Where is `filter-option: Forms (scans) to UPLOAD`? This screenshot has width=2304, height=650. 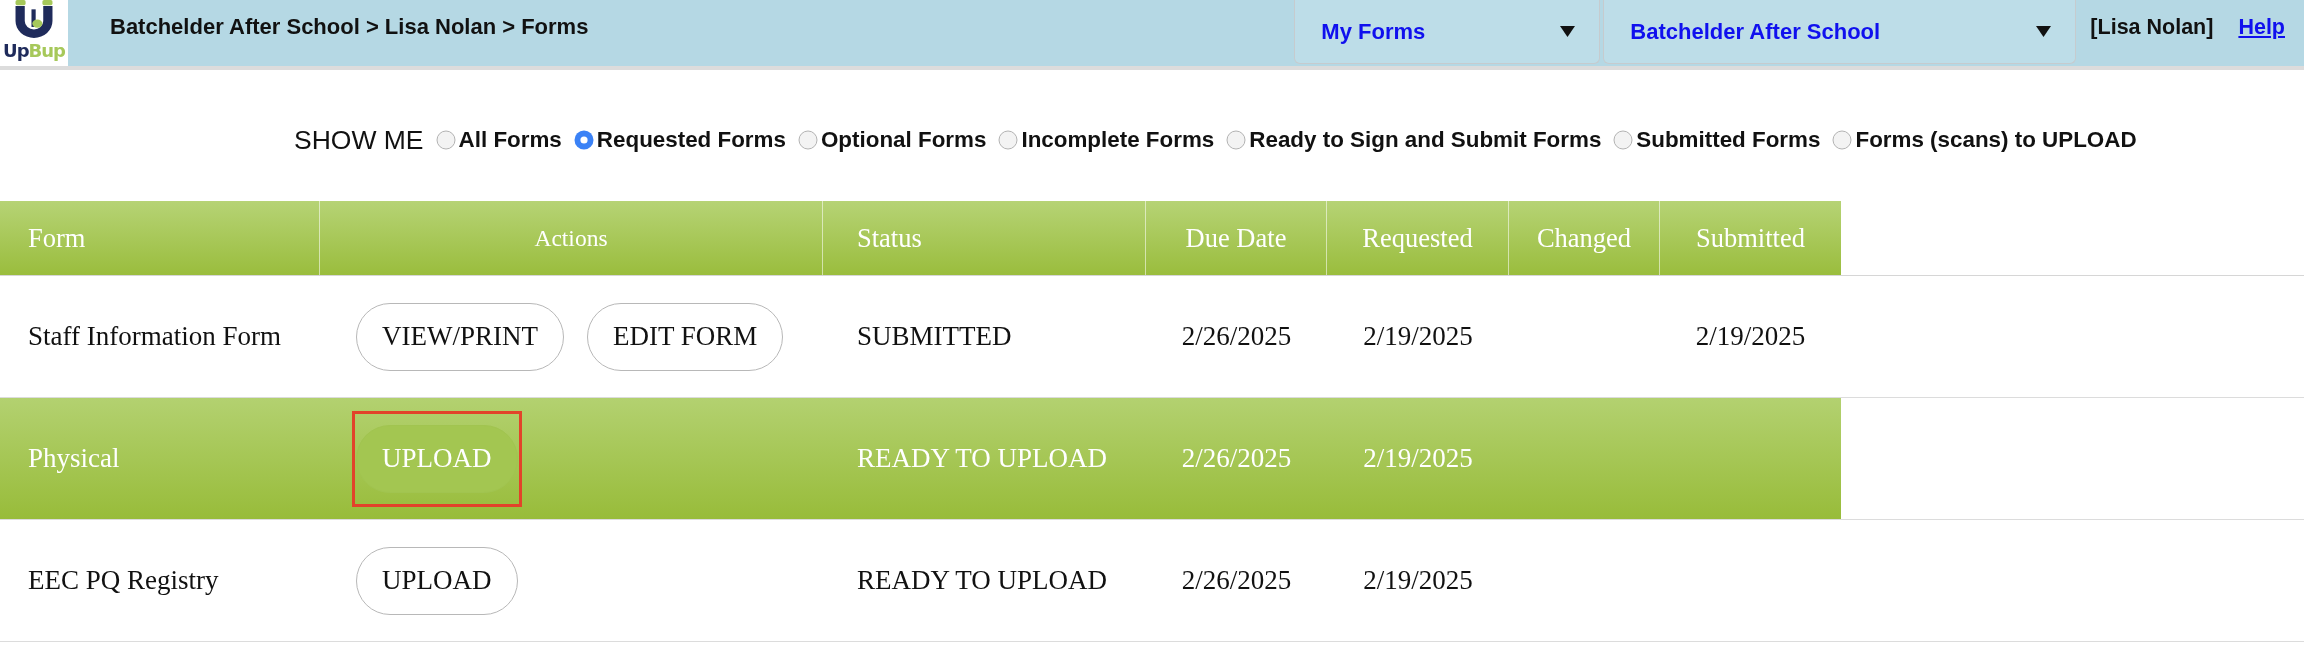 filter-option: Forms (scans) to UPLOAD is located at coordinates (1984, 140).